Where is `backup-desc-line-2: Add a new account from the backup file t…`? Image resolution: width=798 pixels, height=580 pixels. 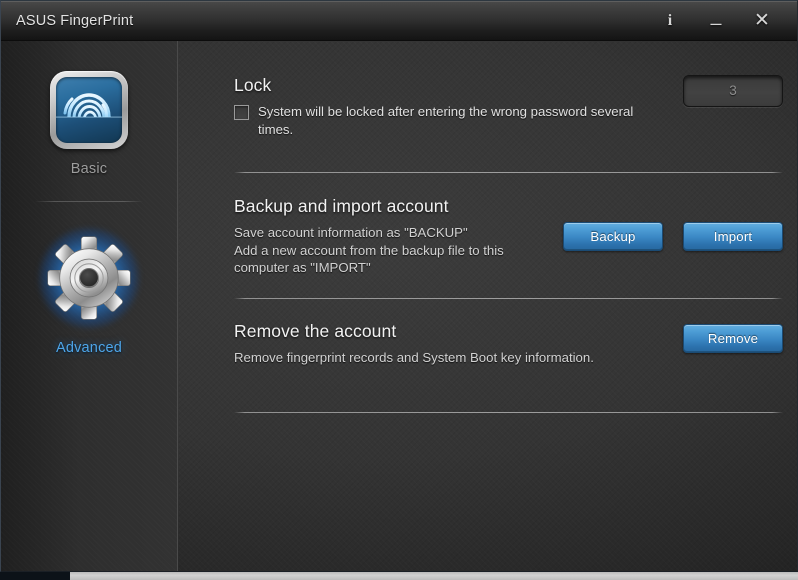 backup-desc-line-2: Add a new account from the backup file t… is located at coordinates (369, 250).